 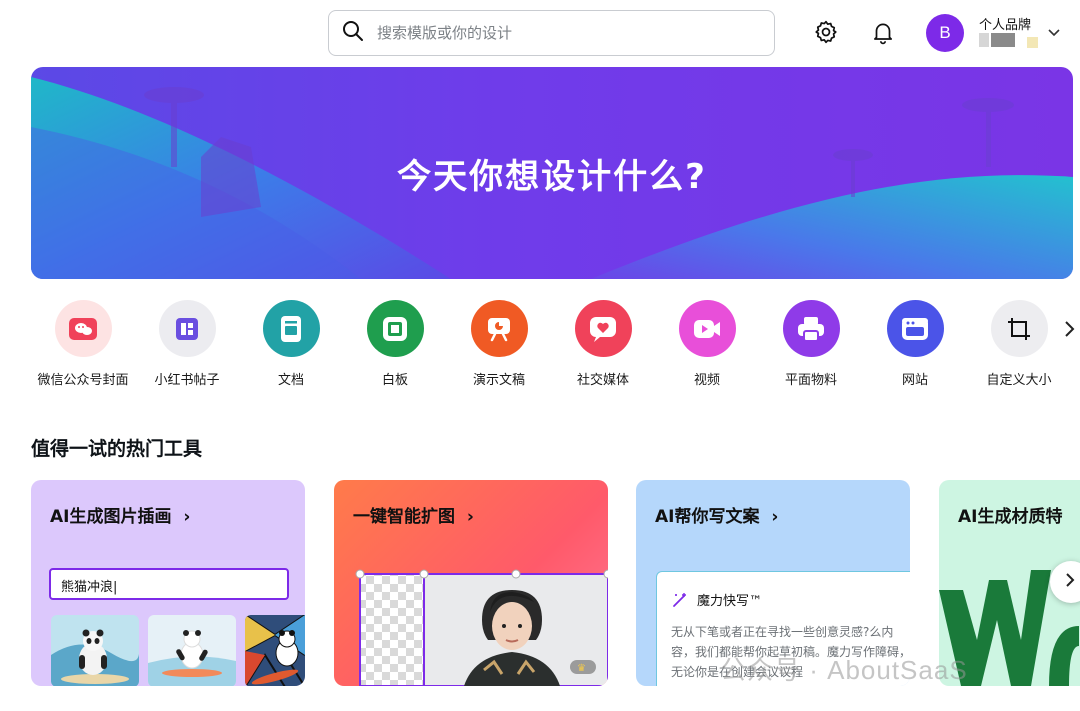 What do you see at coordinates (1010, 517) in the screenshot?
I see `tool-card-title: AI生成材质特` at bounding box center [1010, 517].